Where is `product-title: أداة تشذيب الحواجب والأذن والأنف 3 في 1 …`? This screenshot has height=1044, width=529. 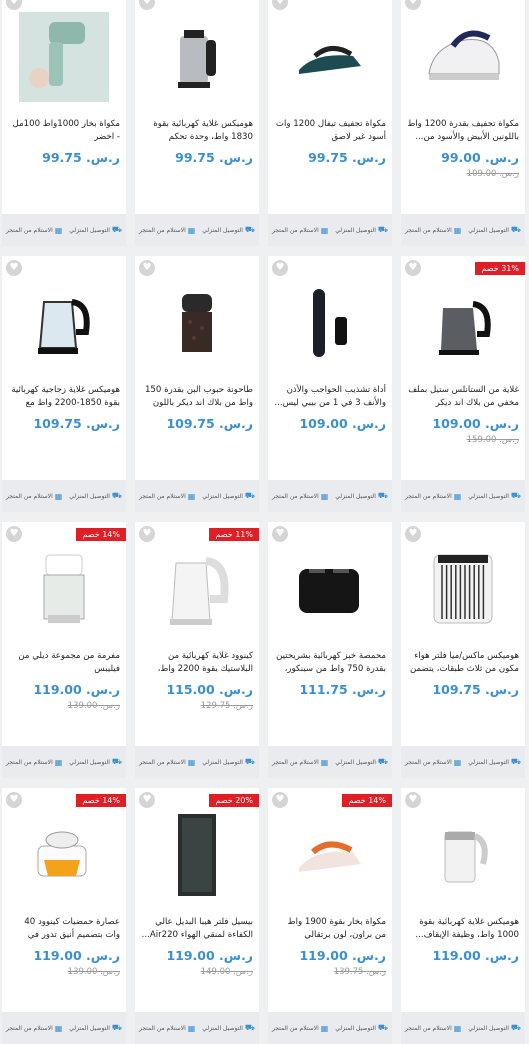
product-title: أداة تشذيب الحواجب والأذن والأنف 3 في 1 … is located at coordinates (330, 397).